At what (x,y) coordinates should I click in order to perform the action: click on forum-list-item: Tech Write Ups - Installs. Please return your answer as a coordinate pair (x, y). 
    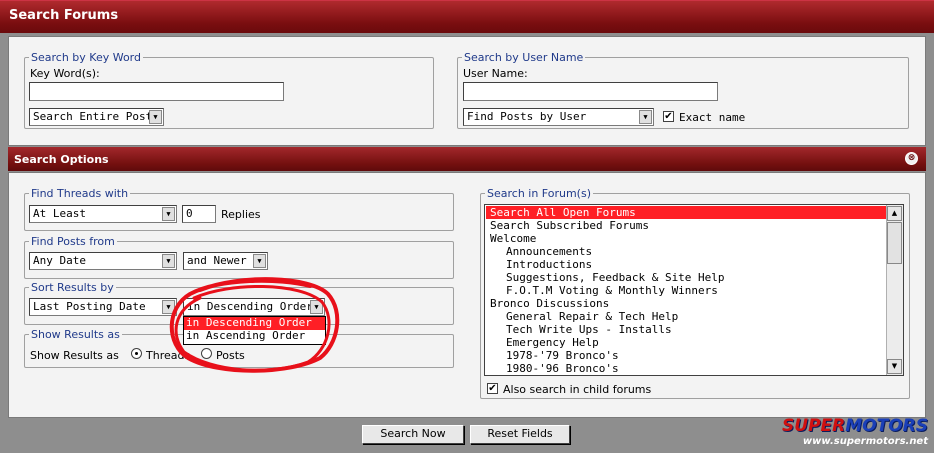
    Looking at the image, I should click on (686, 329).